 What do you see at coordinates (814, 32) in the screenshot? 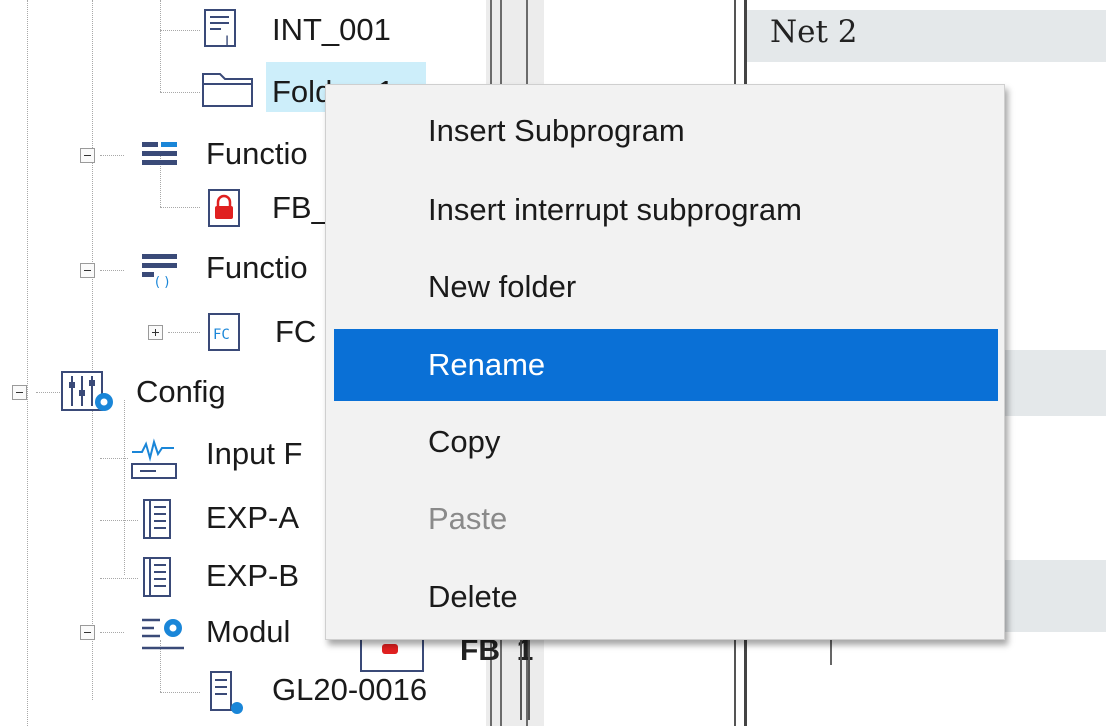
I see `network-title: Net 2` at bounding box center [814, 32].